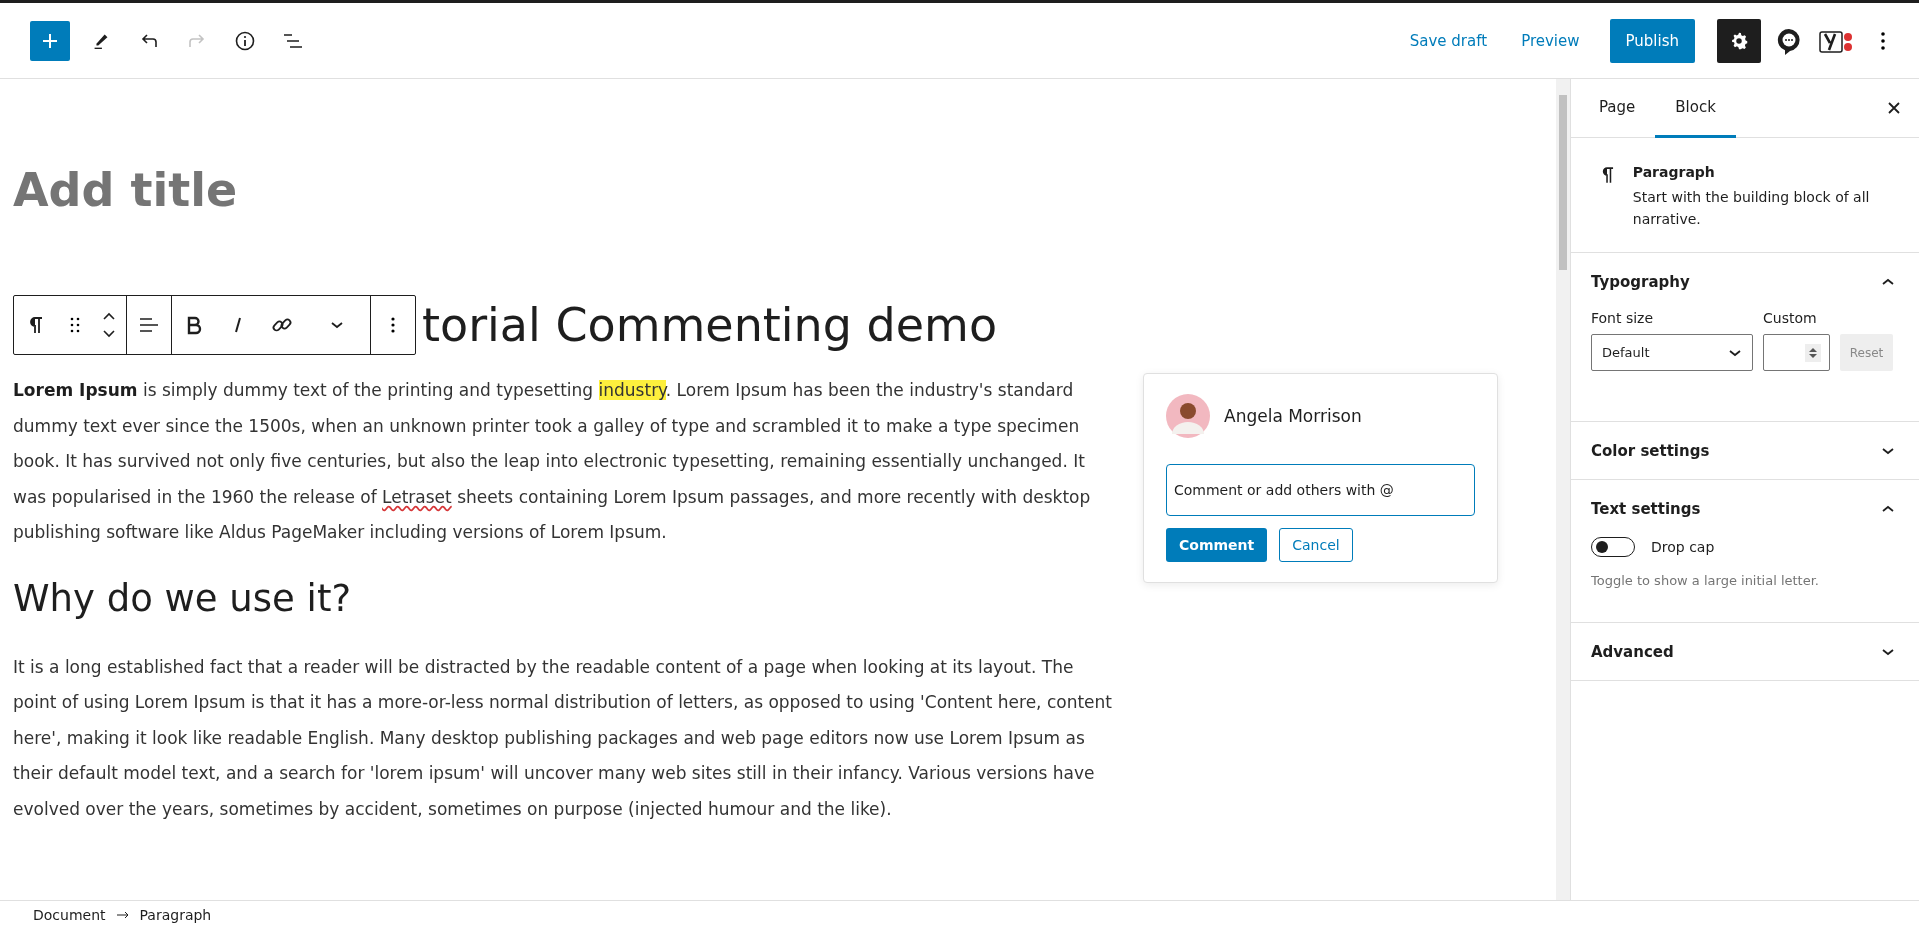 The width and height of the screenshot is (1919, 929). I want to click on scrollbar, so click(1563, 489).